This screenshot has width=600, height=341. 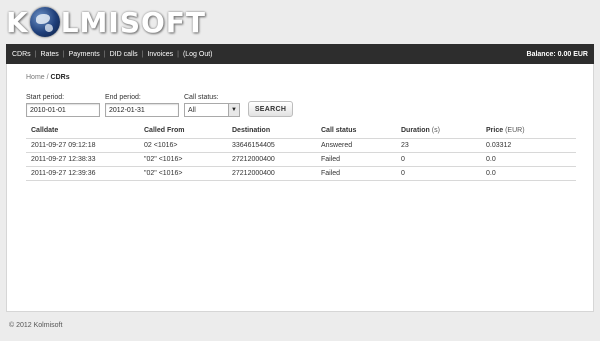 What do you see at coordinates (48, 77) in the screenshot?
I see `breadcrumb: Home / CDRs` at bounding box center [48, 77].